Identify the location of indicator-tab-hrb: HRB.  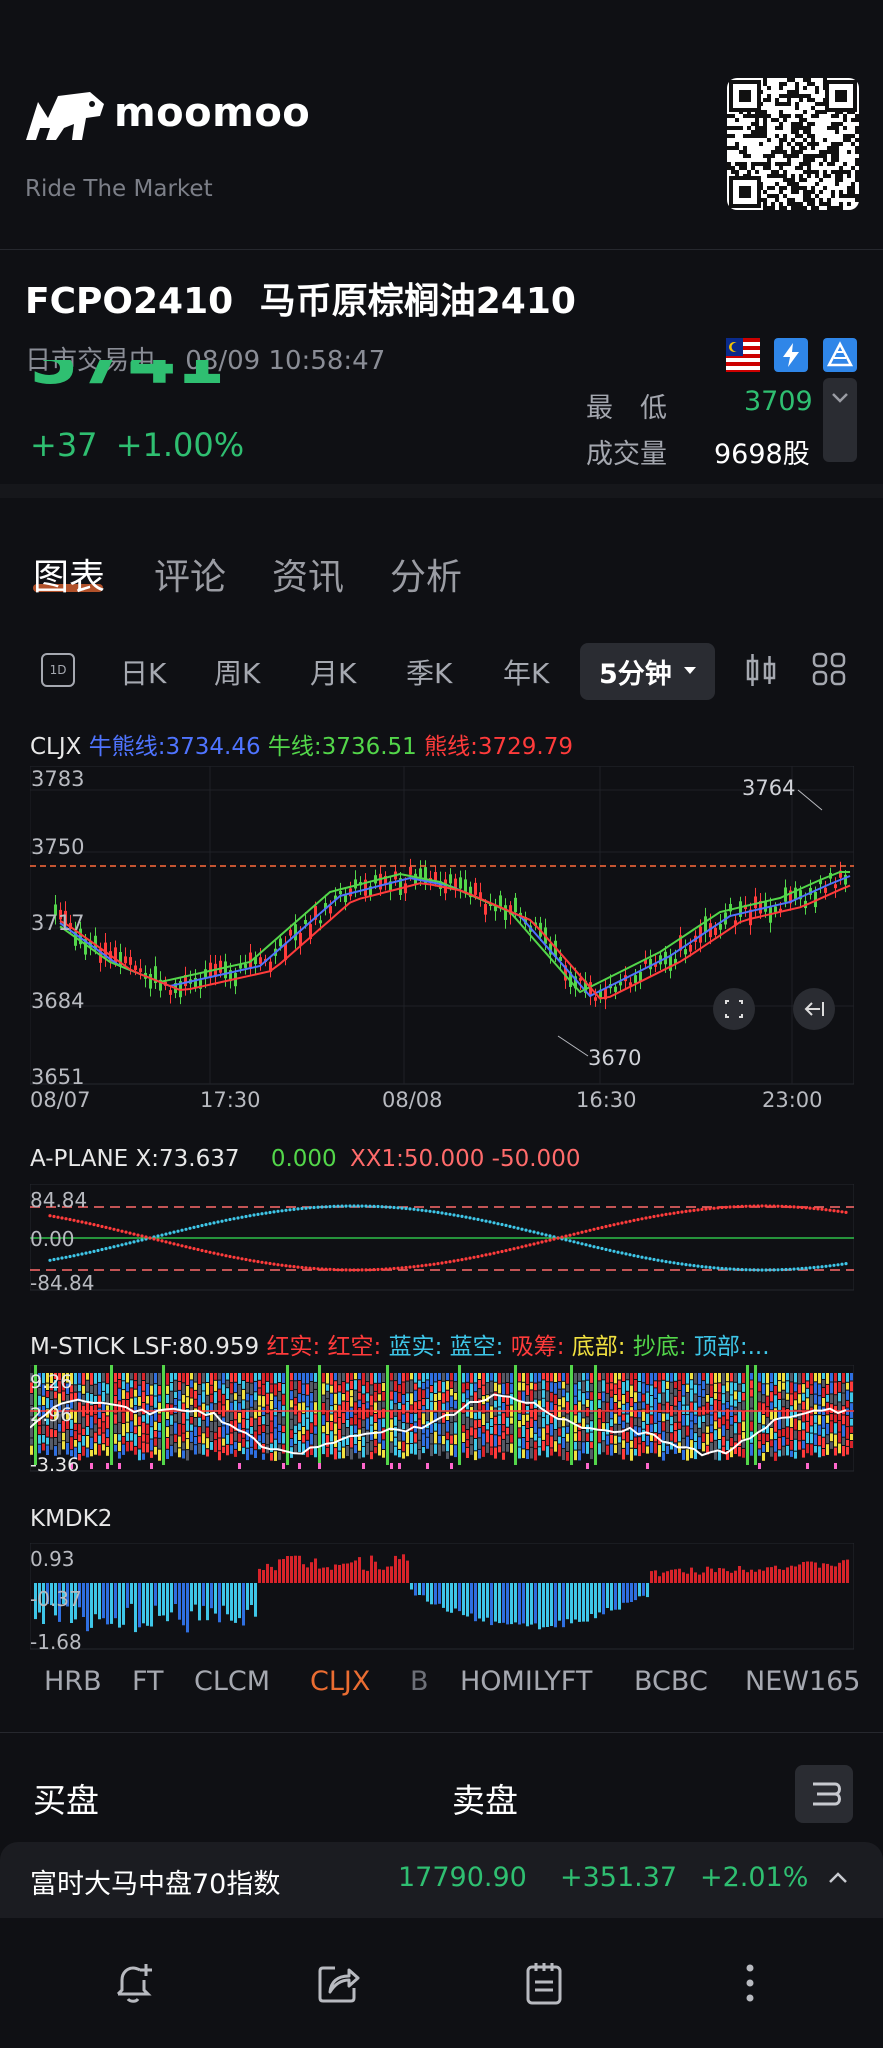
(73, 1681).